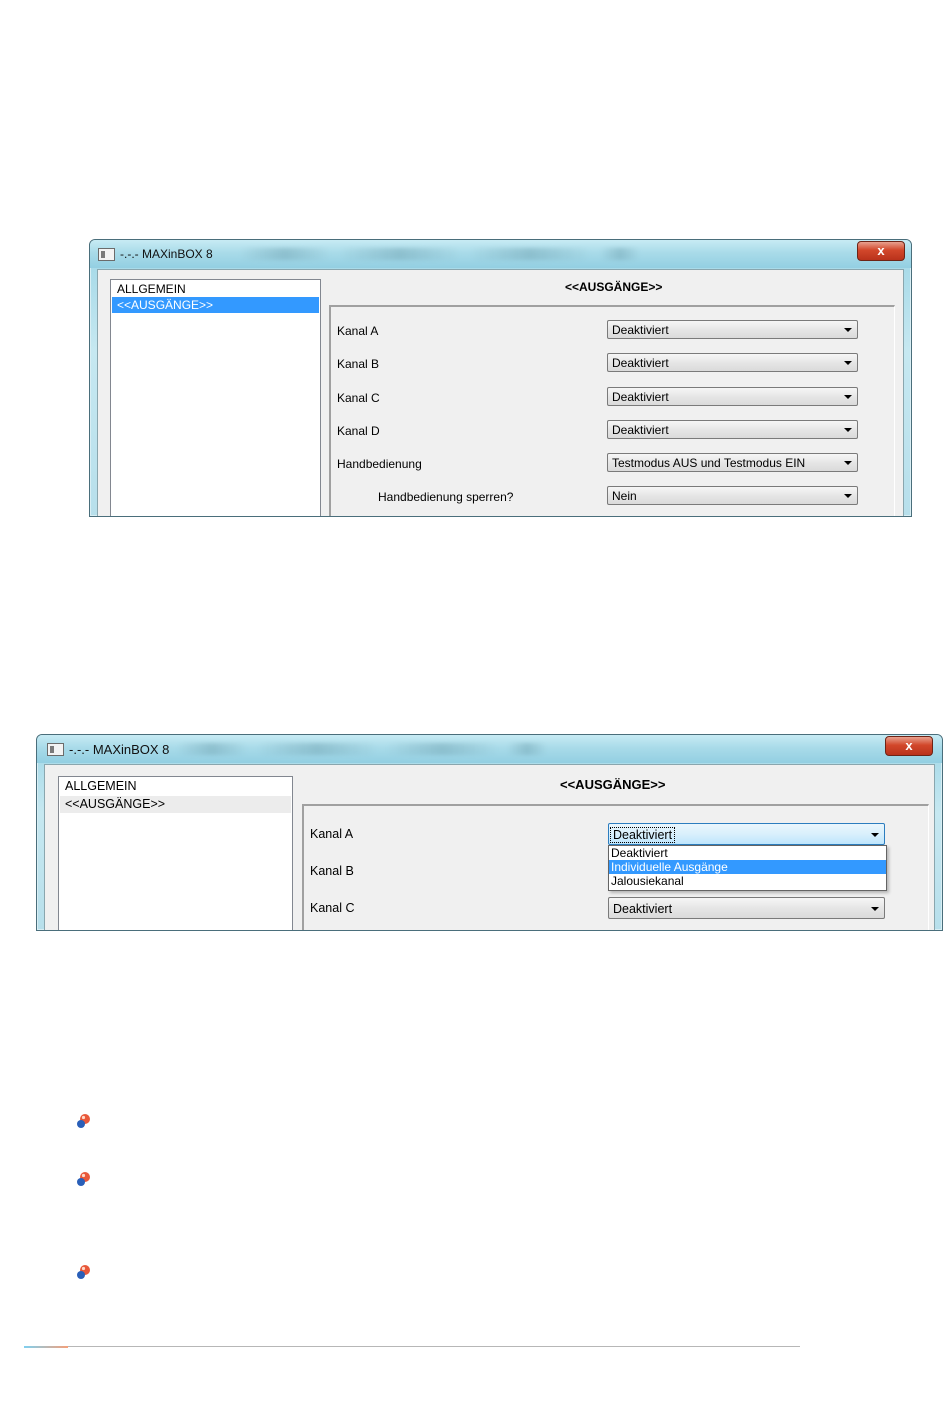 Image resolution: width=950 pixels, height=1409 pixels. What do you see at coordinates (446, 497) in the screenshot?
I see `label-handbedienung-sperren: Handbedienung sperren?` at bounding box center [446, 497].